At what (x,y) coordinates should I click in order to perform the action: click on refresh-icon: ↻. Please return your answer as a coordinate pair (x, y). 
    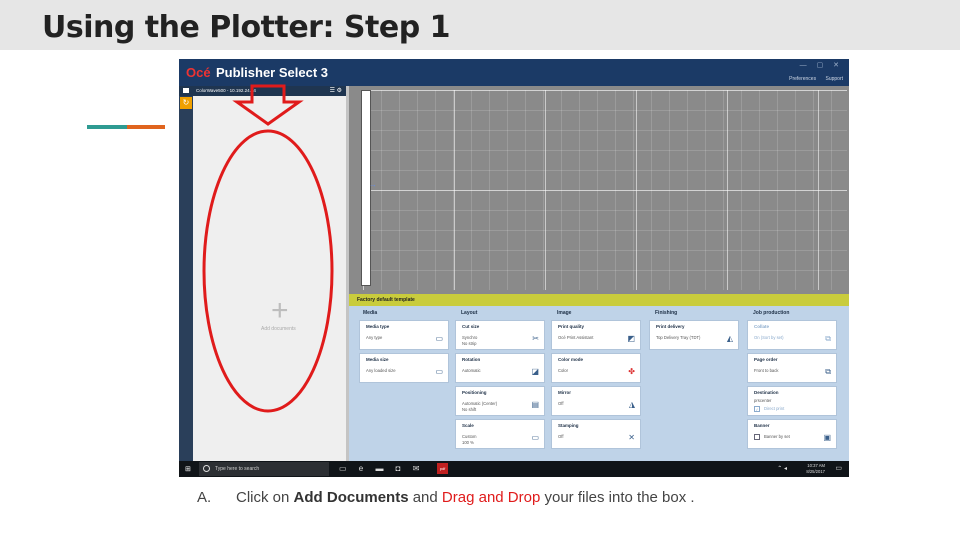
    Looking at the image, I should click on (186, 103).